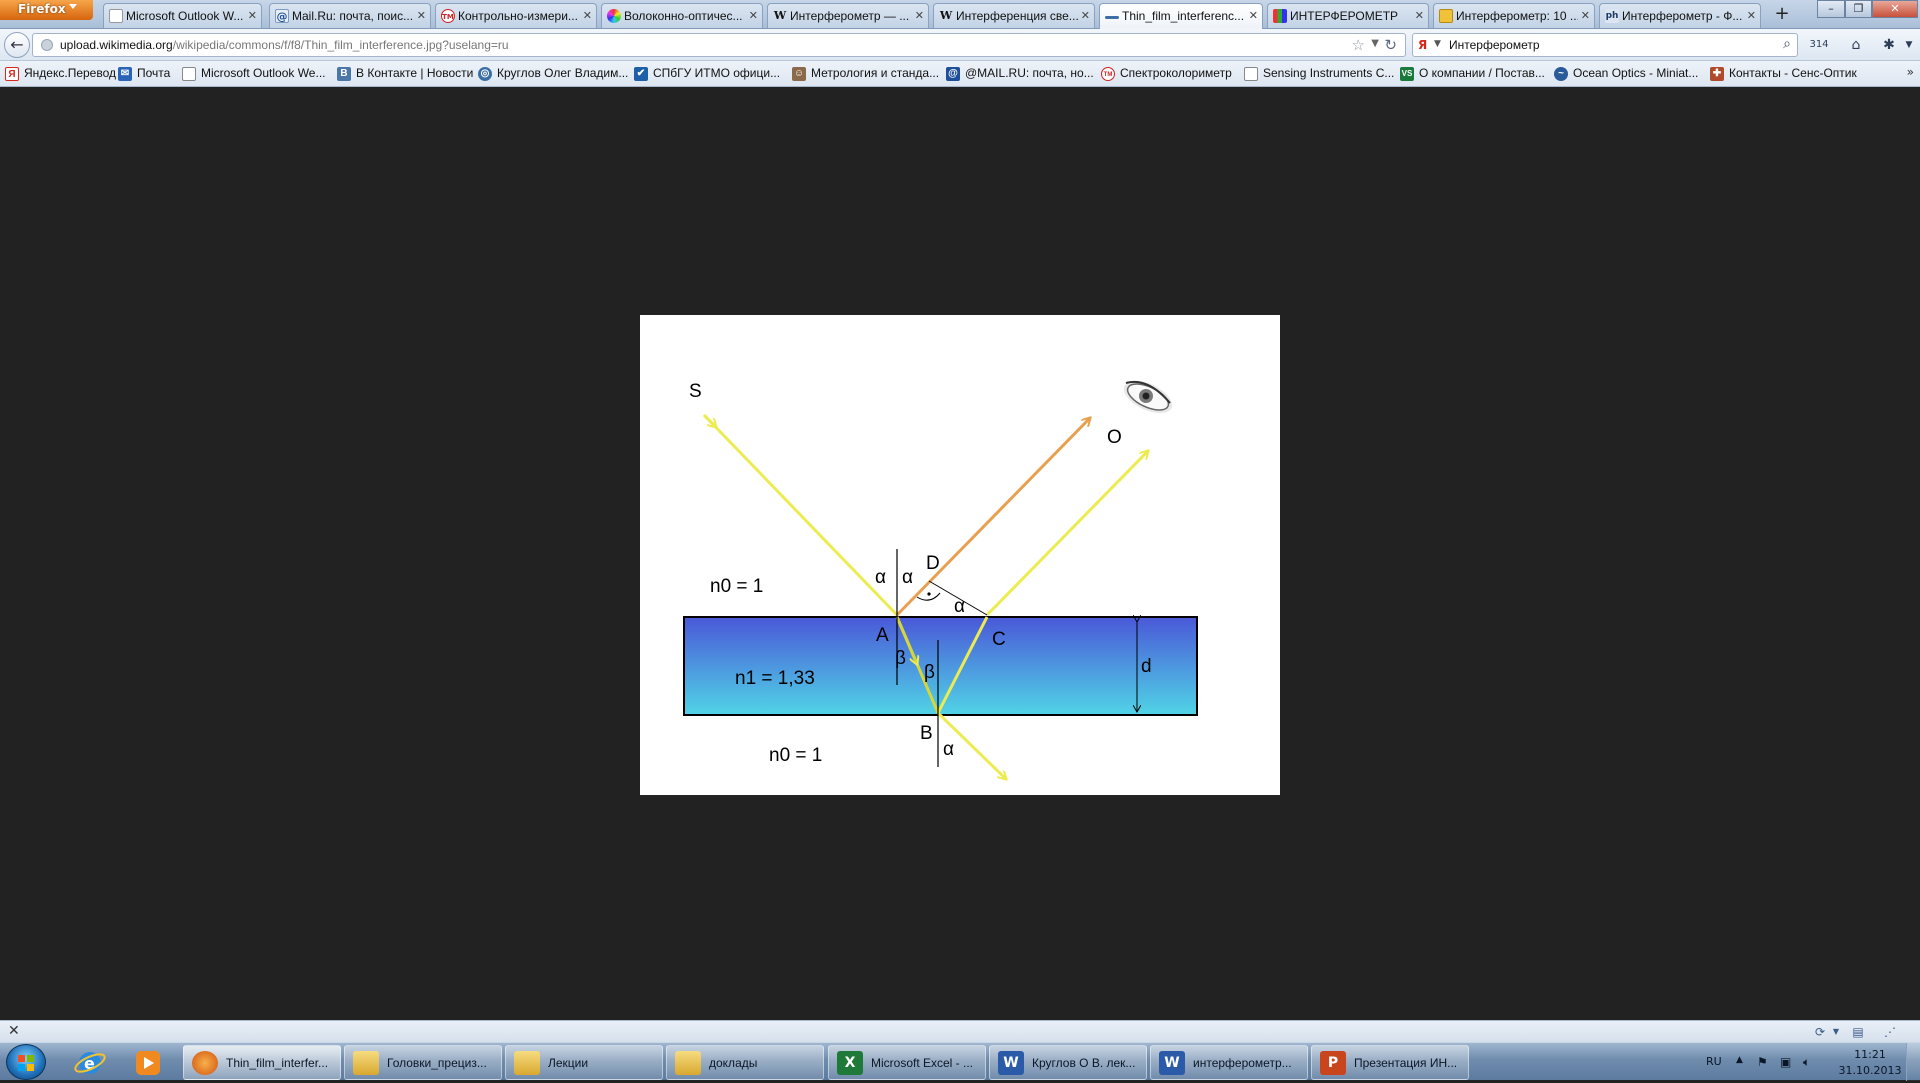  I want to click on download-icon: ▤, so click(1858, 1032).